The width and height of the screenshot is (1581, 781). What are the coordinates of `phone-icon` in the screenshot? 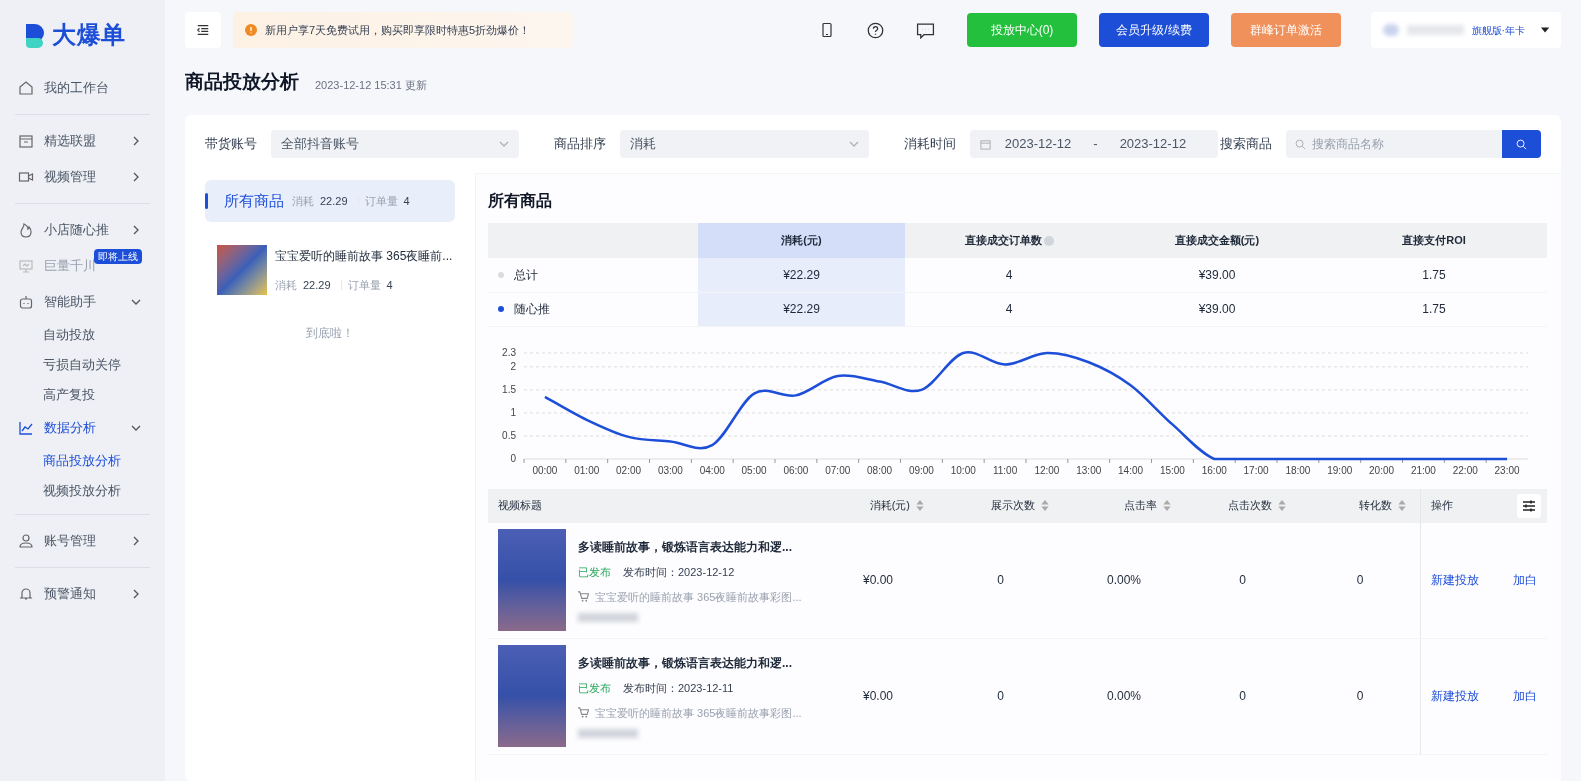 It's located at (827, 30).